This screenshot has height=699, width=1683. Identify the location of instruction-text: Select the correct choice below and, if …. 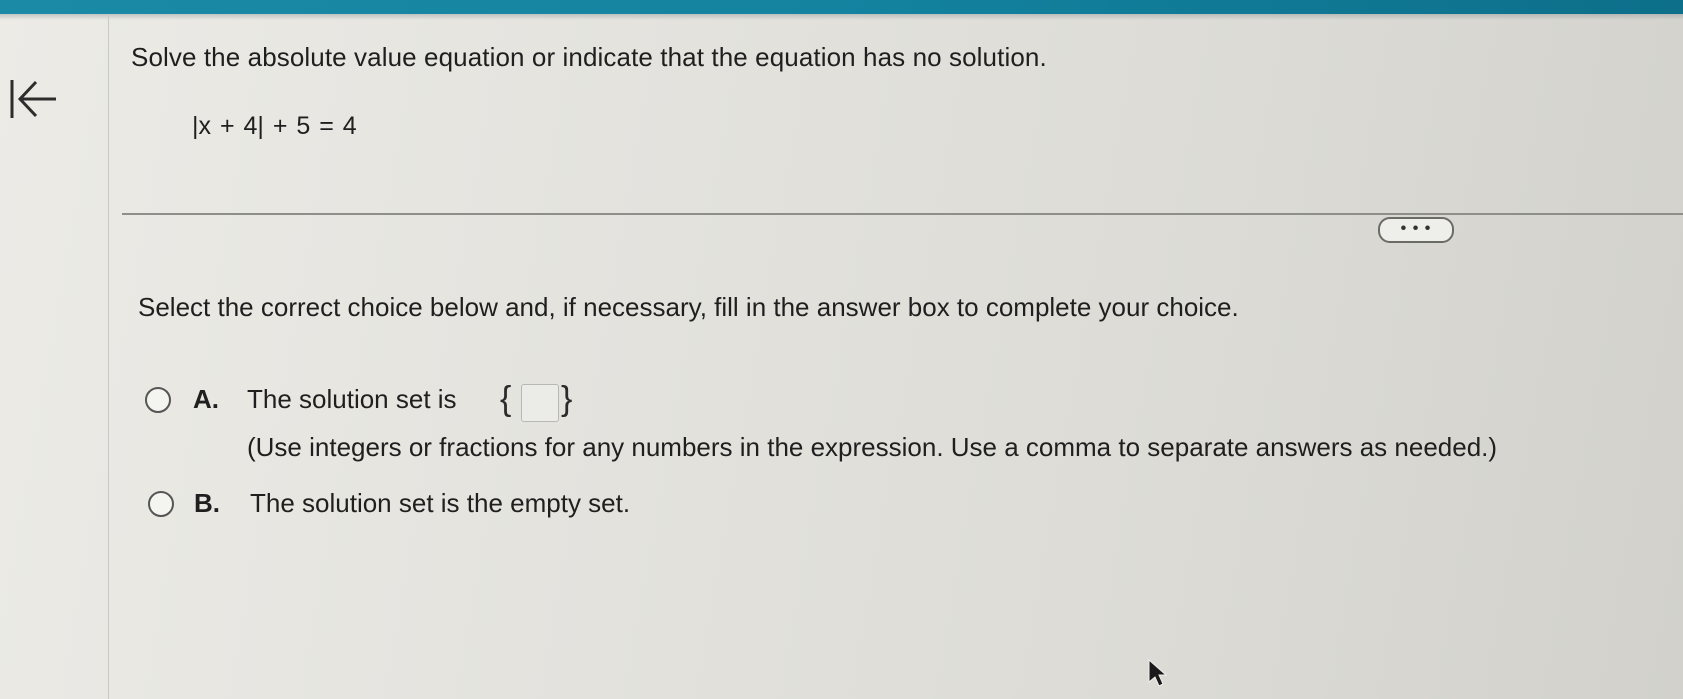
(688, 307).